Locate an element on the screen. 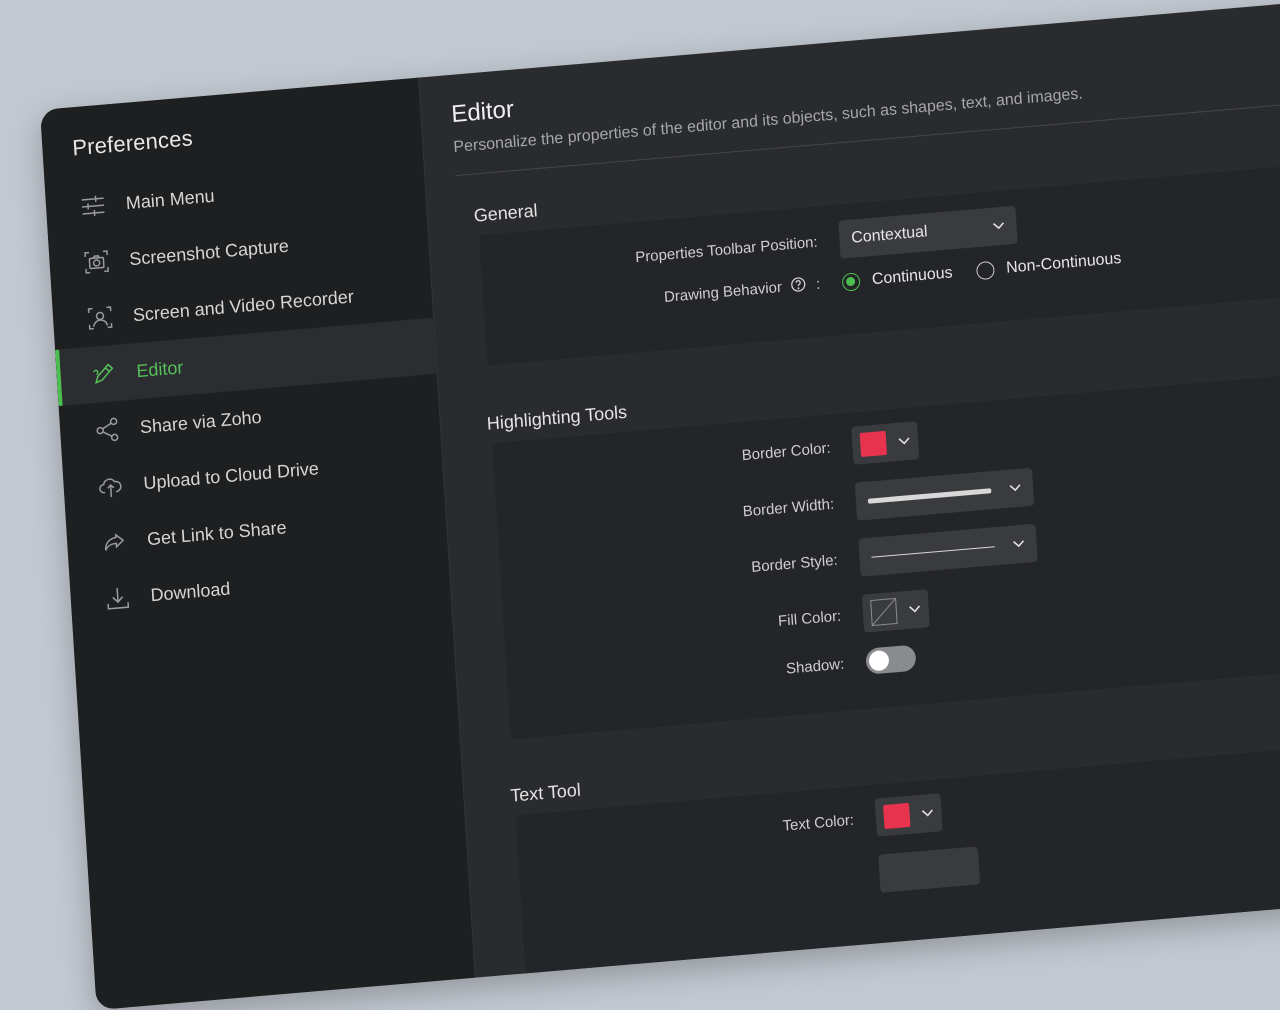  user-frame-icon is located at coordinates (100, 318).